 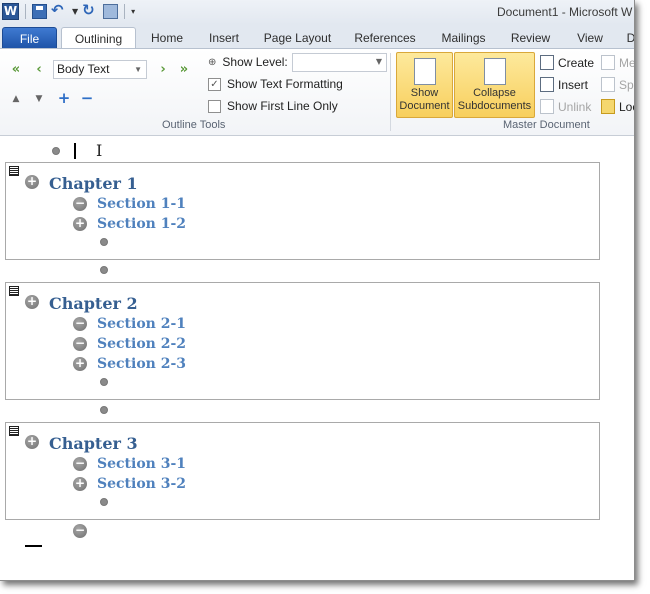 I want to click on heading-section: Section 1-1, so click(x=141, y=204).